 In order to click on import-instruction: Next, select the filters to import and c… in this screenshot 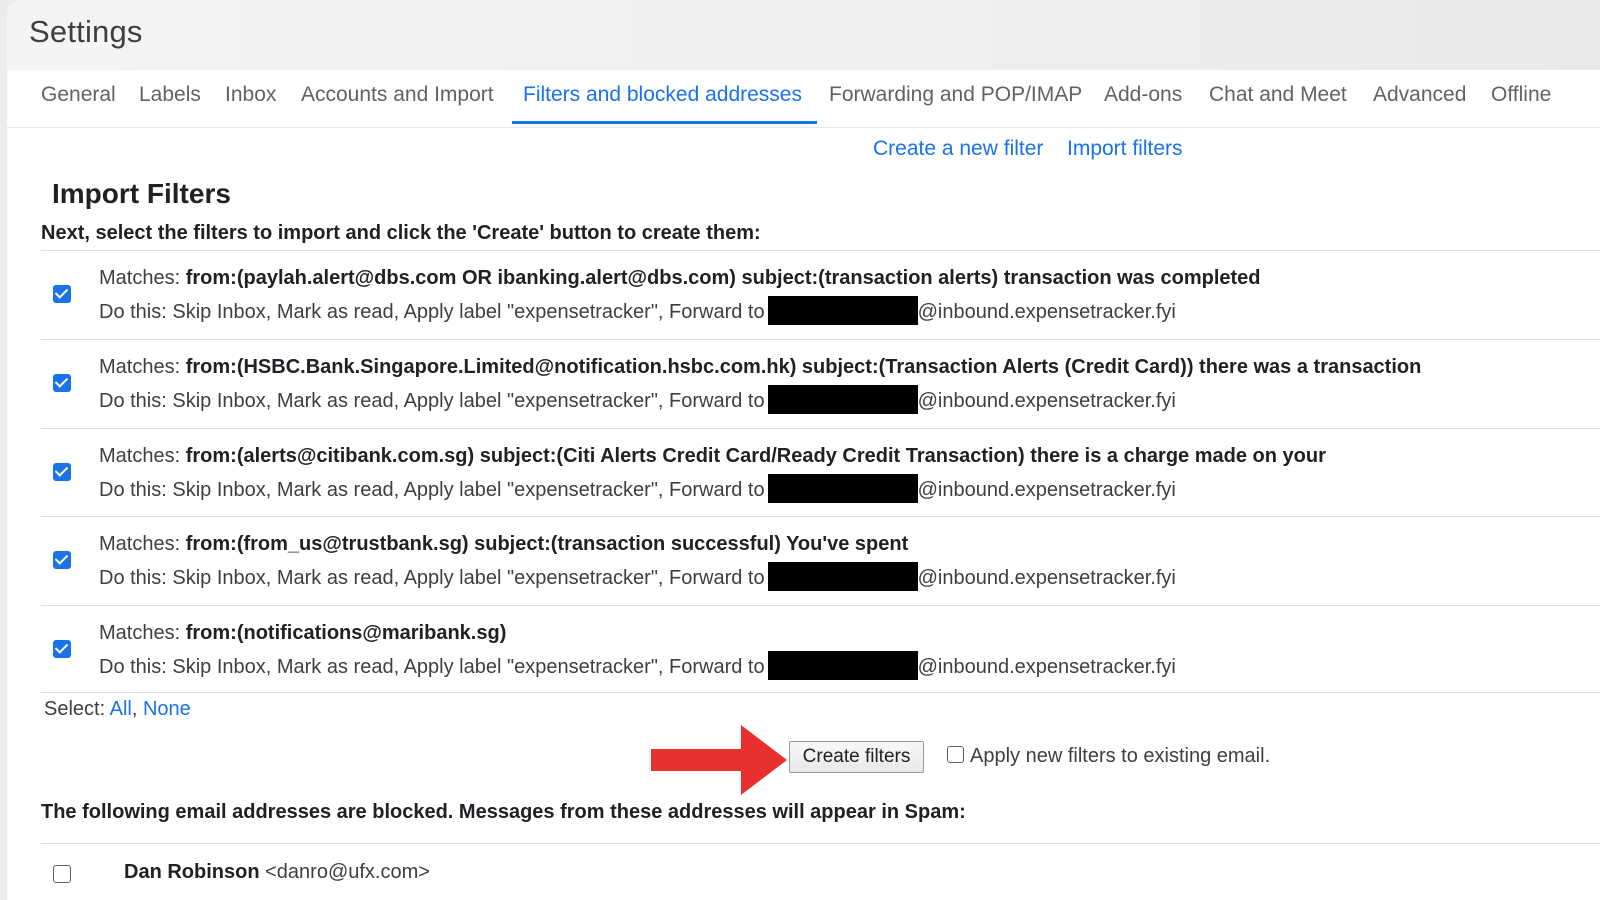, I will do `click(401, 233)`.